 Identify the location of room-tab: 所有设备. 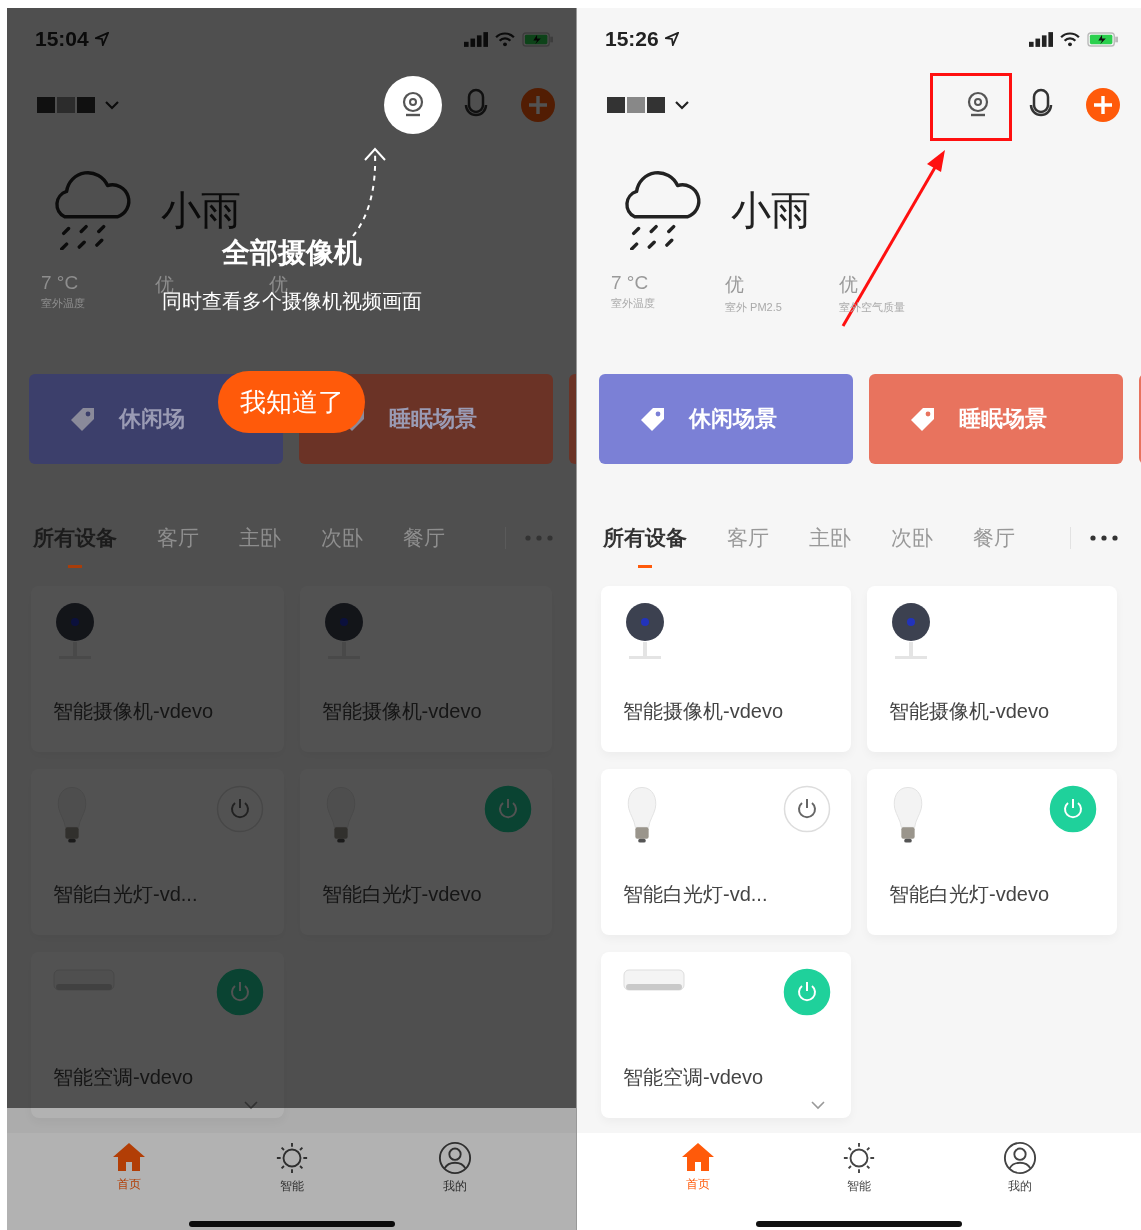
(645, 546).